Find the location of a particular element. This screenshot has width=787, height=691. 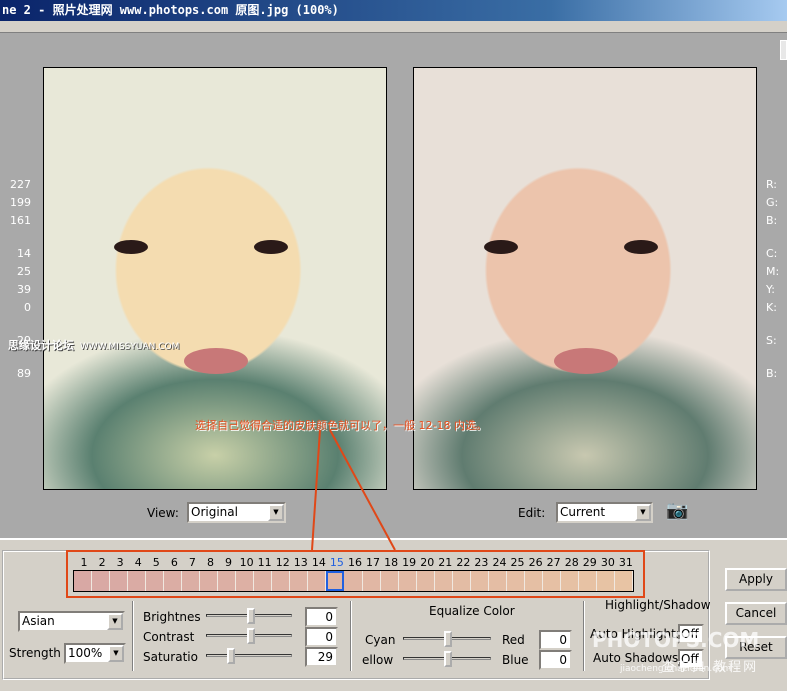

watermark-photops: PHOTOPS.COM is located at coordinates (676, 640).